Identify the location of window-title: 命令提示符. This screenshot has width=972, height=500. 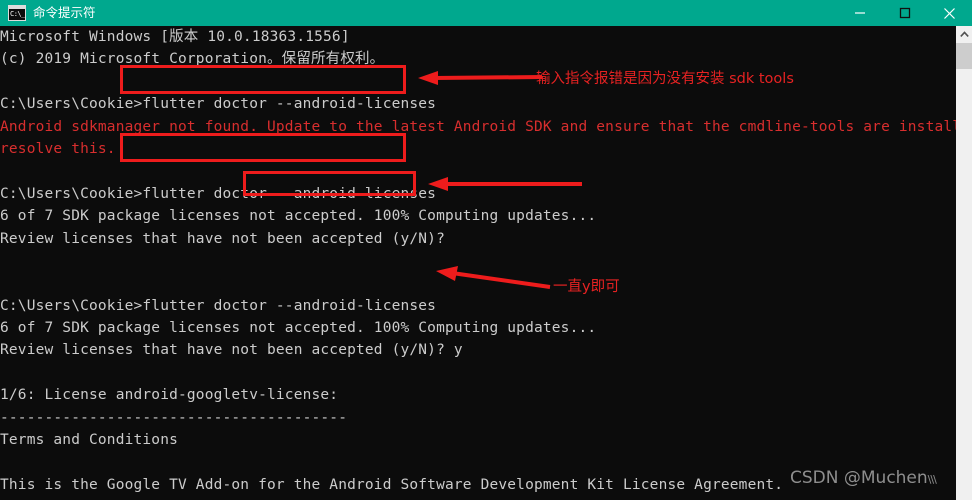
(64, 12).